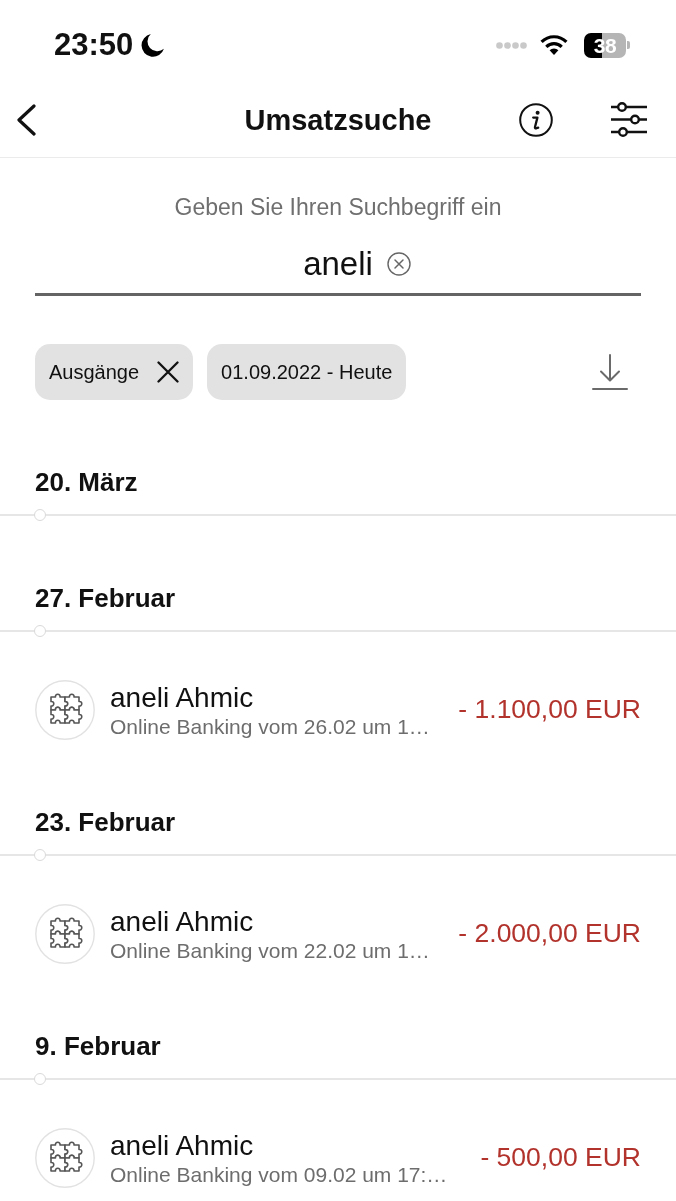 Image resolution: width=676 pixels, height=1201 pixels. I want to click on date-header: 20. März, so click(86, 482).